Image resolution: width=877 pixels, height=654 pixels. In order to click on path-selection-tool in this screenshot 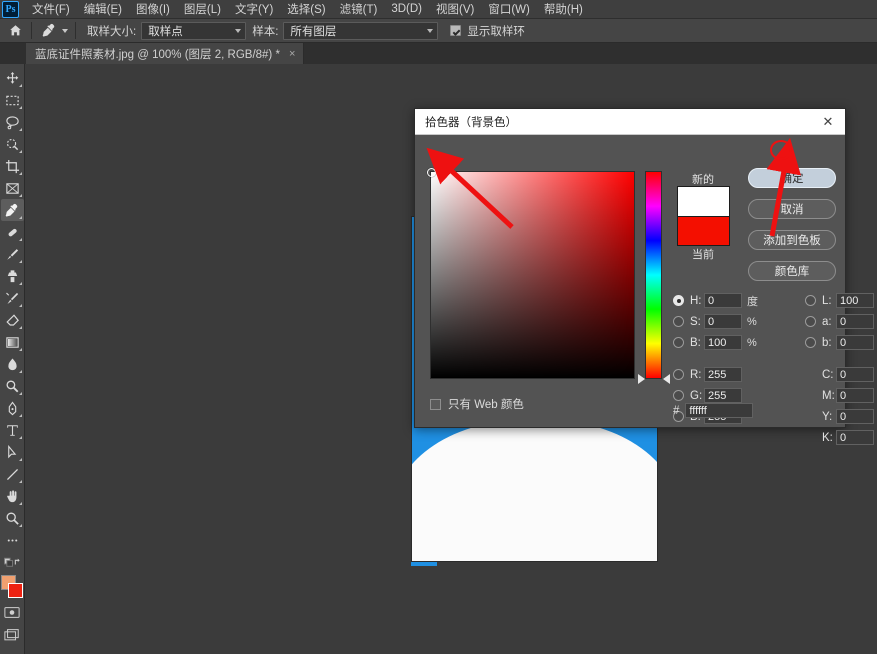, I will do `click(12, 452)`.